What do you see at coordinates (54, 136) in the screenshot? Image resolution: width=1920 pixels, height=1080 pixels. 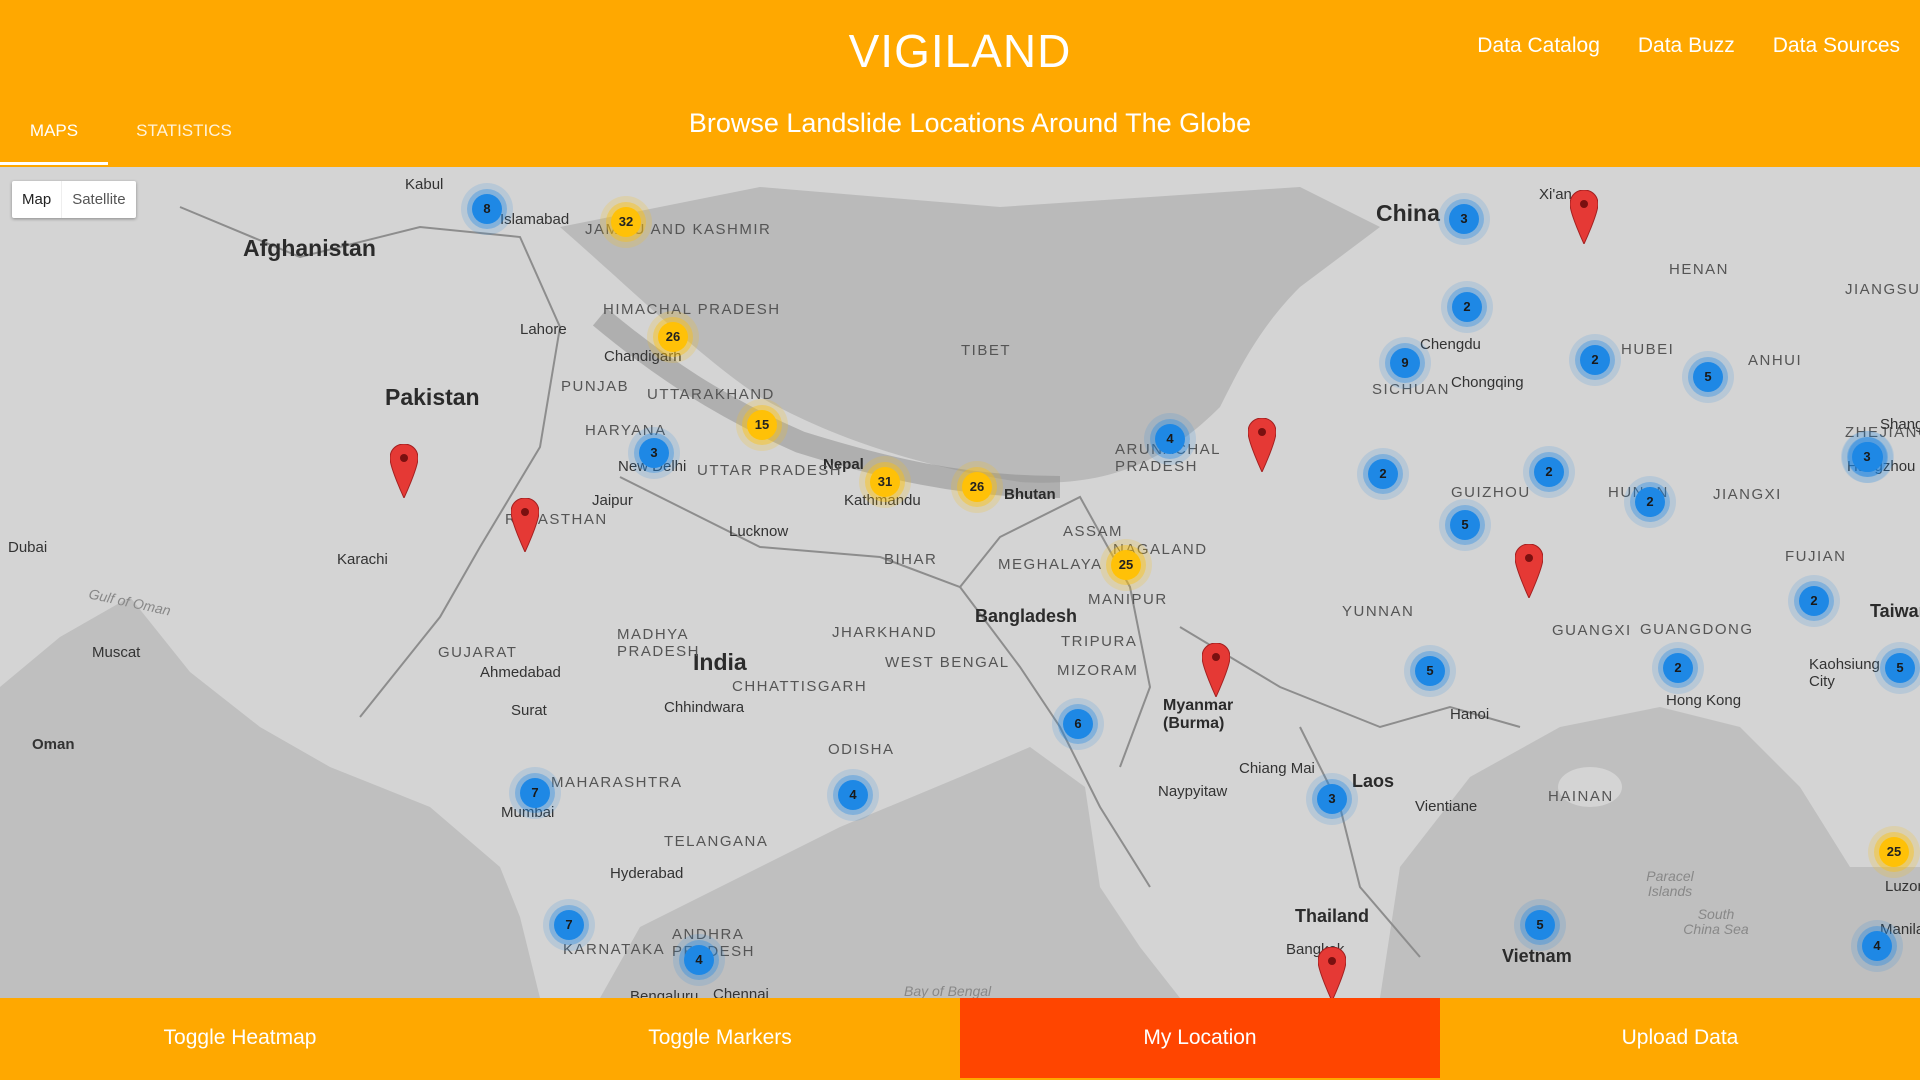 I see `tab-maps: MAPS` at bounding box center [54, 136].